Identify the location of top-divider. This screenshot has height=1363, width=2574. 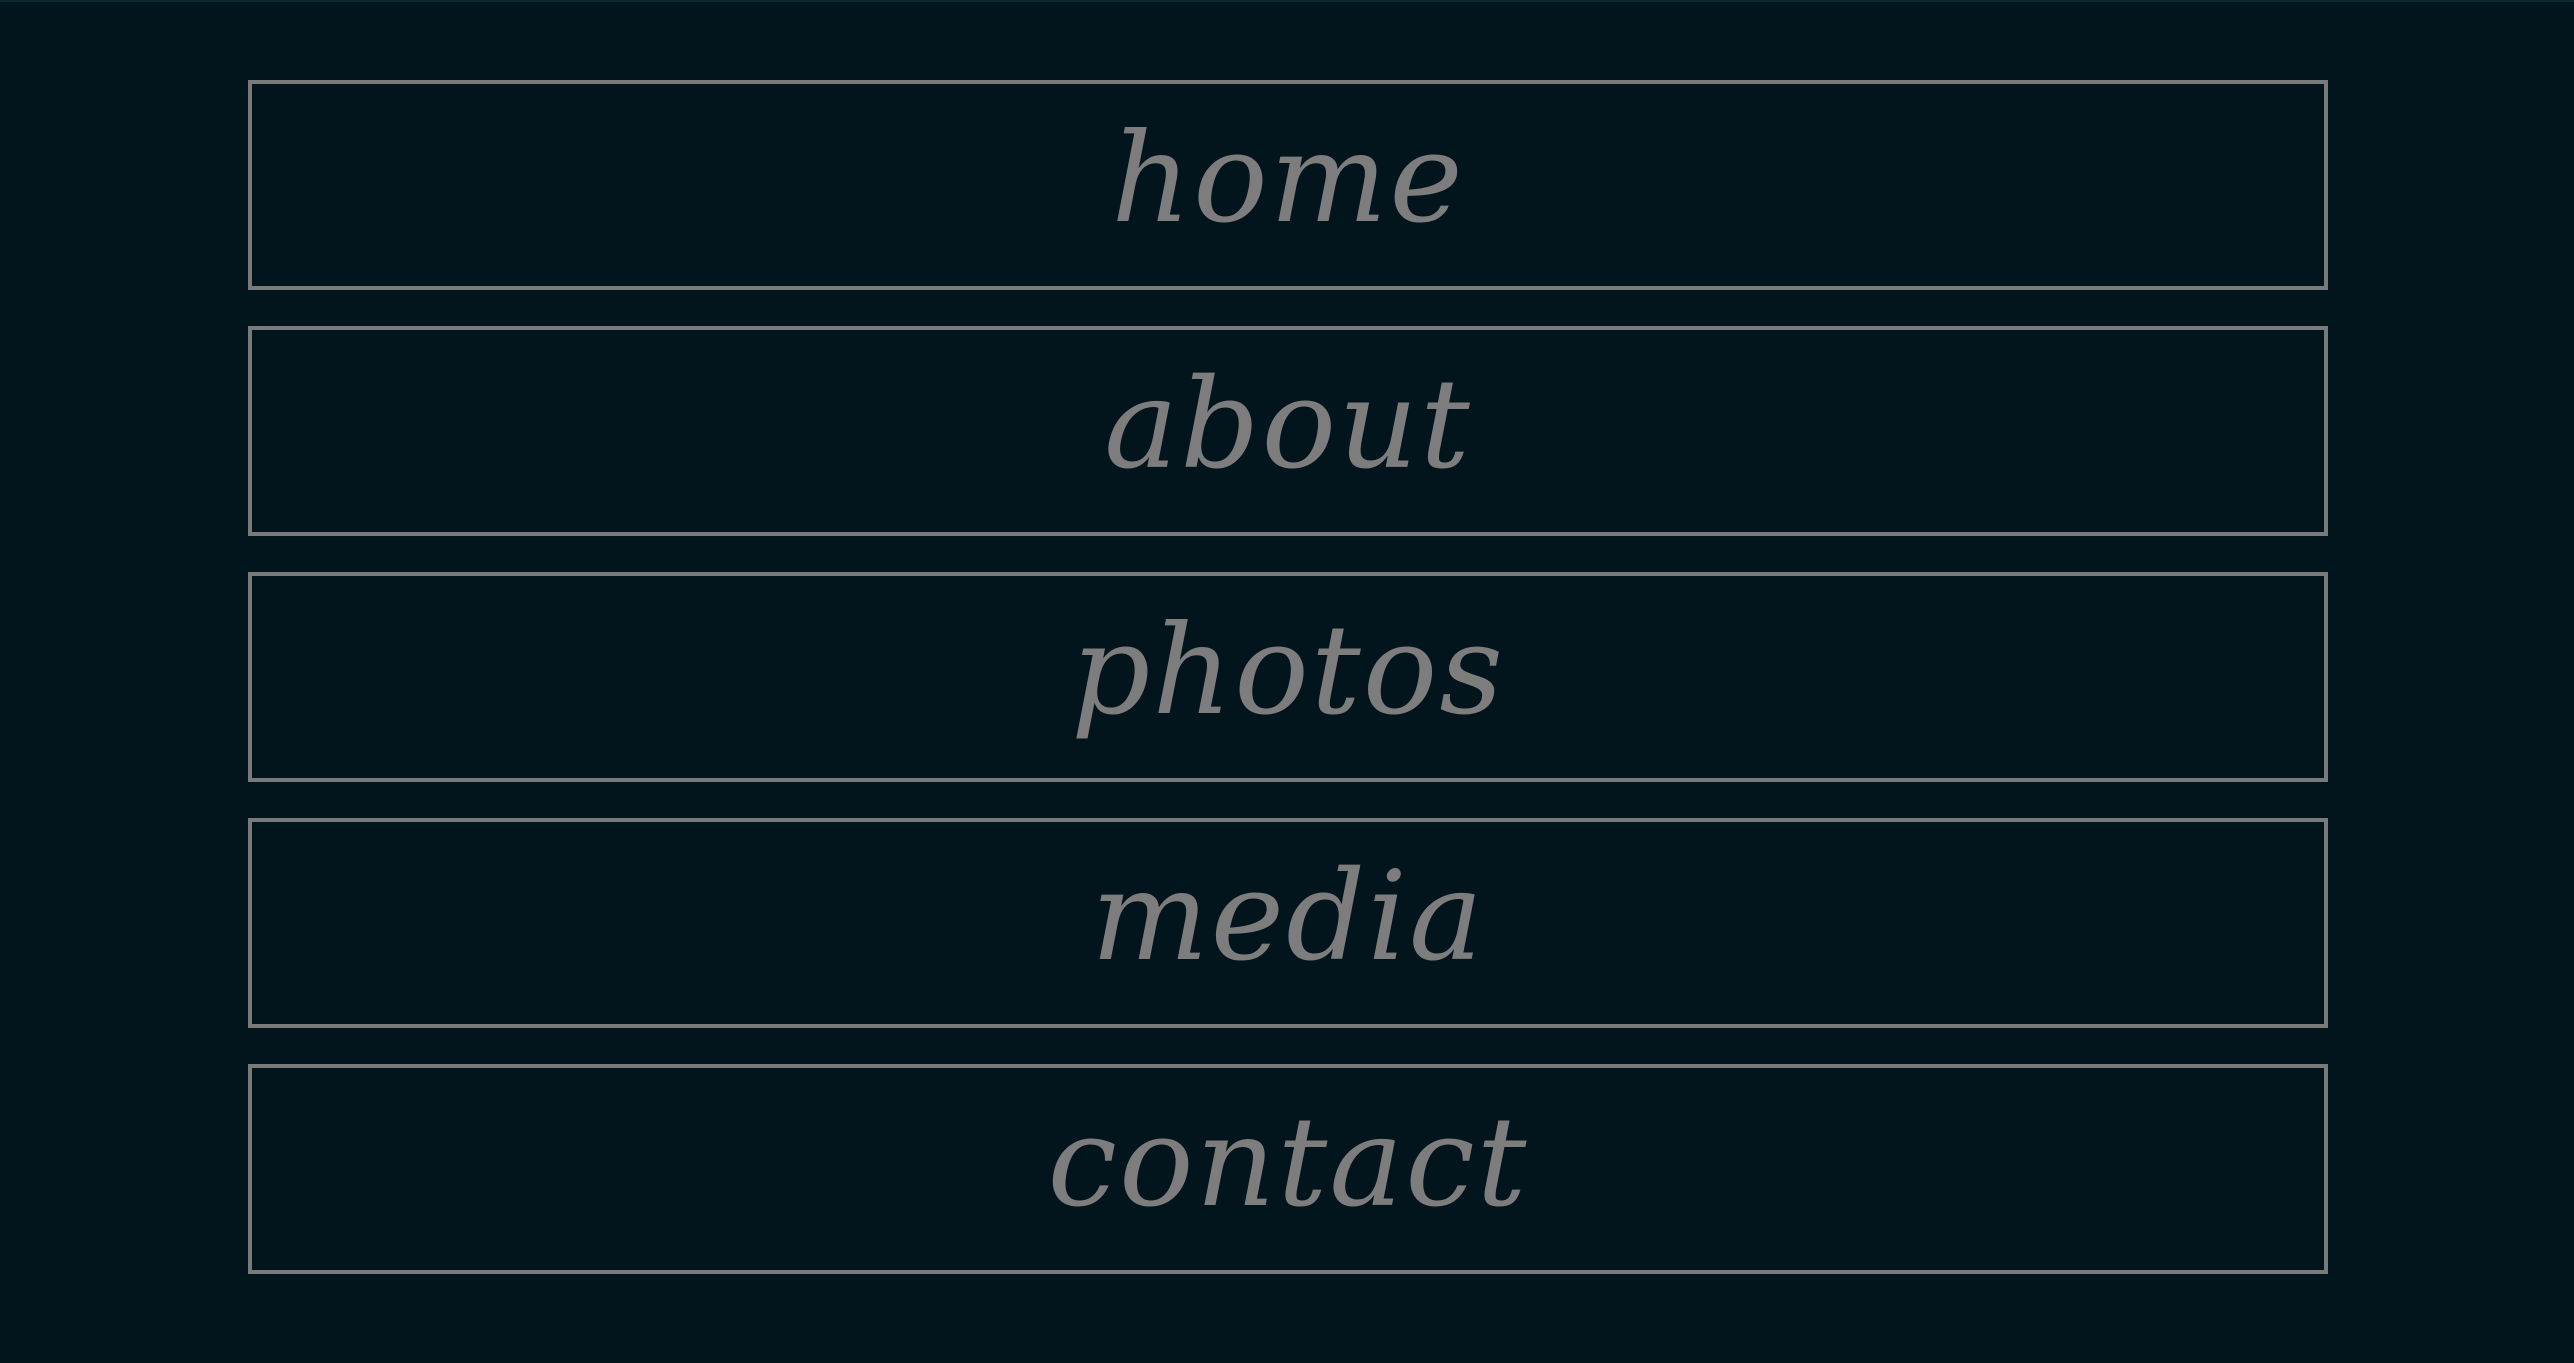
(1287, 1).